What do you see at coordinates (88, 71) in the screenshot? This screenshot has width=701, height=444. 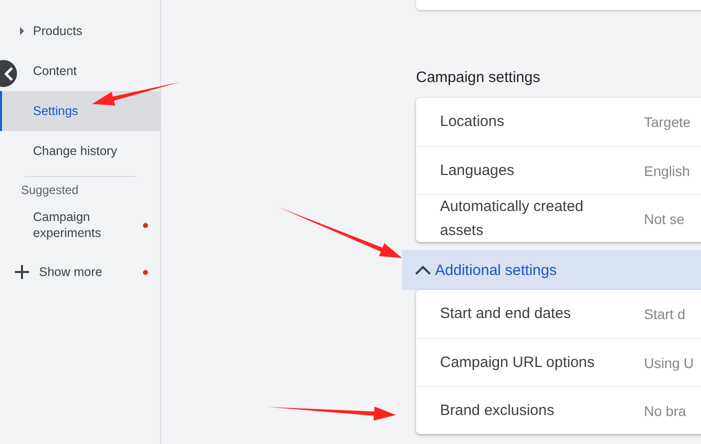 I see `sidebar-item: Content` at bounding box center [88, 71].